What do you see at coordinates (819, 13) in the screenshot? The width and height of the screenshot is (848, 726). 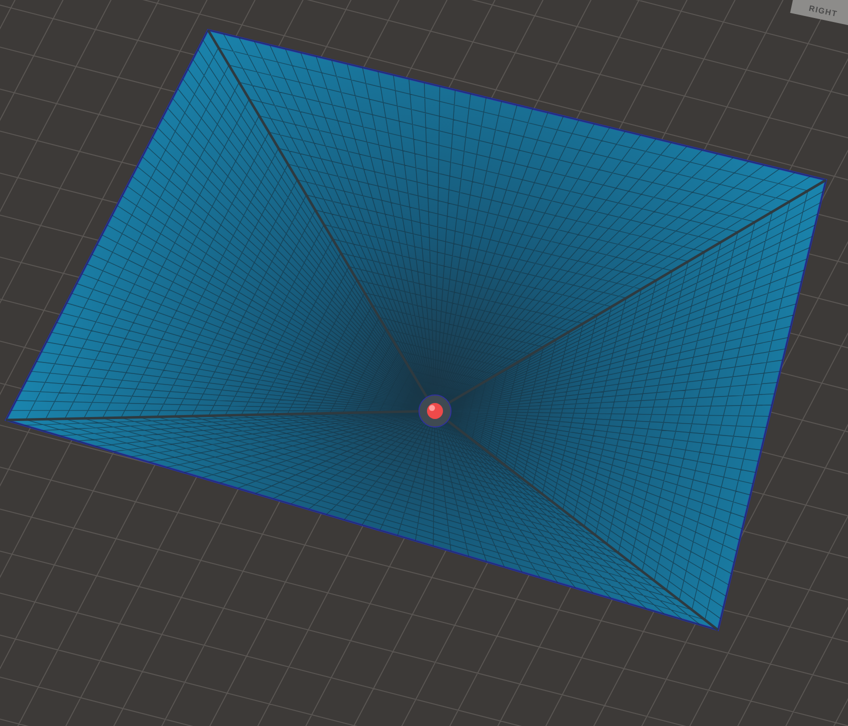 I see `view-cube: RIGHT` at bounding box center [819, 13].